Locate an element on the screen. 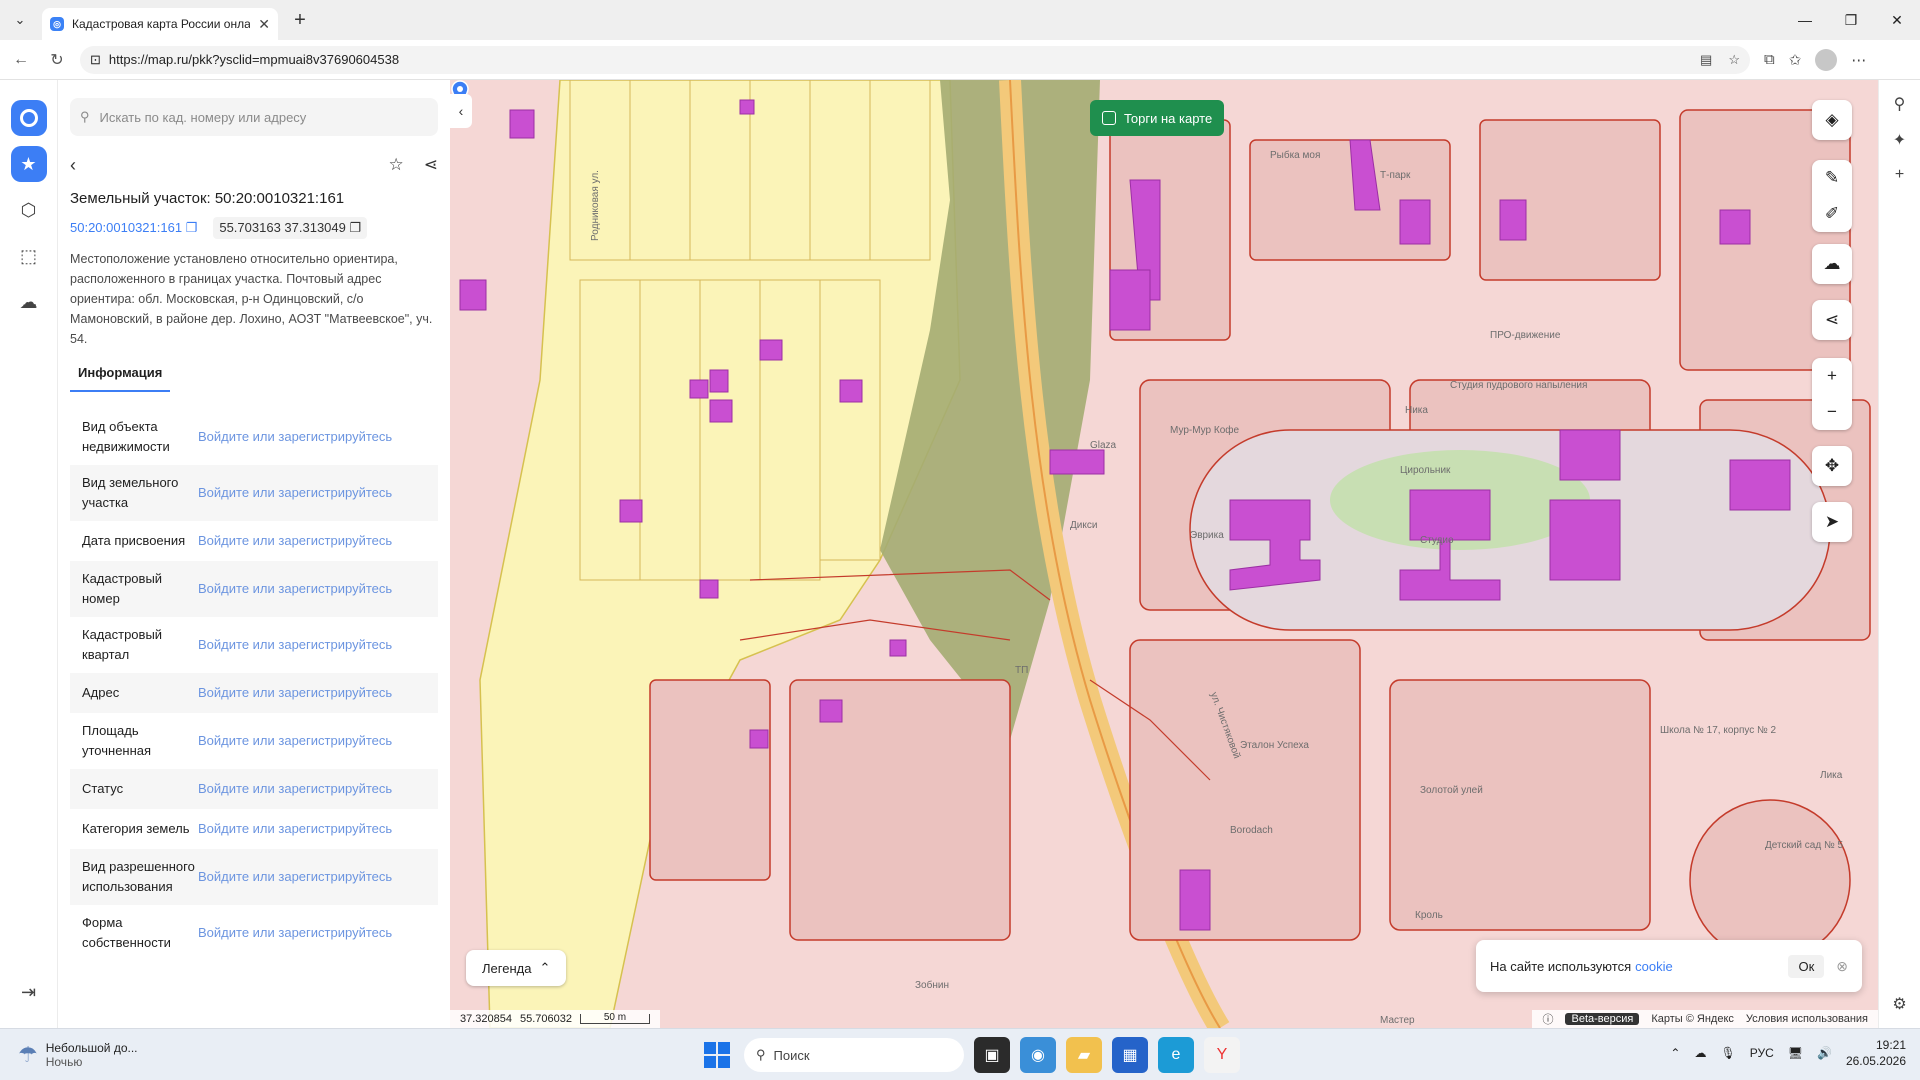  cookie-banner: На сайте используются cookie Ок ⊗ is located at coordinates (1669, 966).